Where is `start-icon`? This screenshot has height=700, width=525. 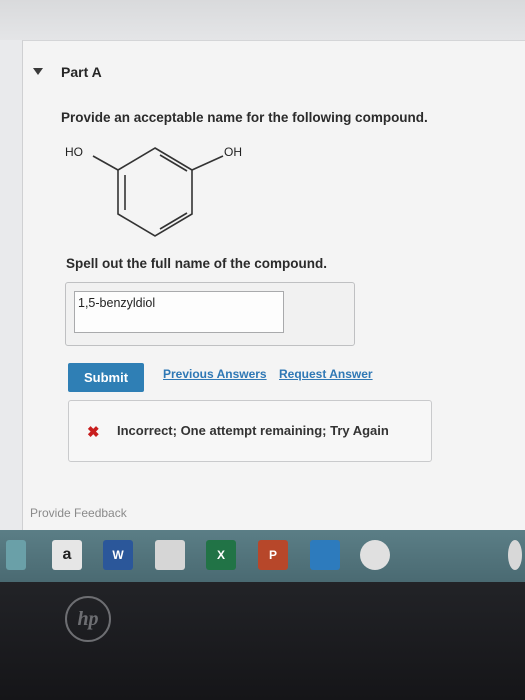 start-icon is located at coordinates (16, 555).